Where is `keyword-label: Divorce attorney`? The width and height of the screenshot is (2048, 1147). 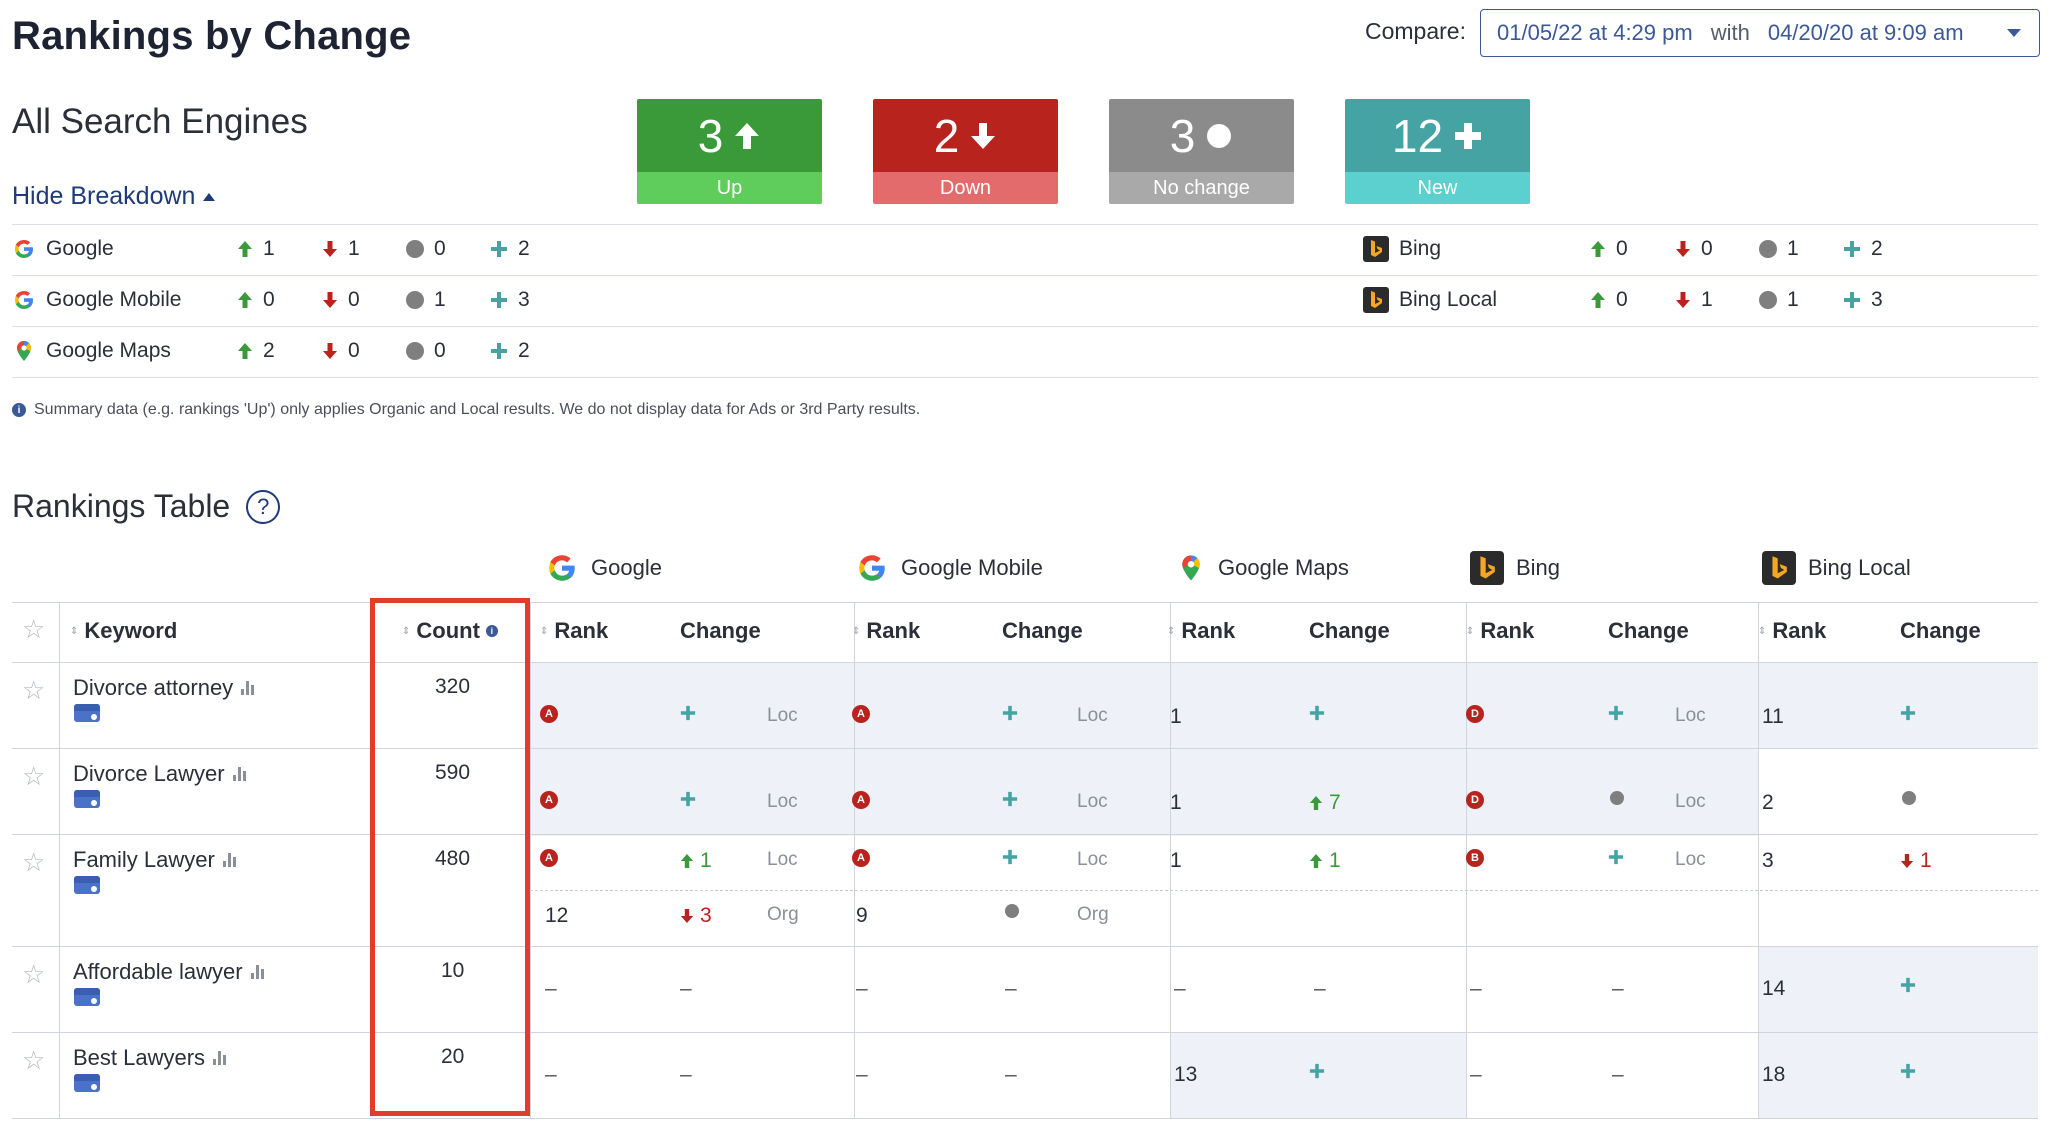 keyword-label: Divorce attorney is located at coordinates (153, 687).